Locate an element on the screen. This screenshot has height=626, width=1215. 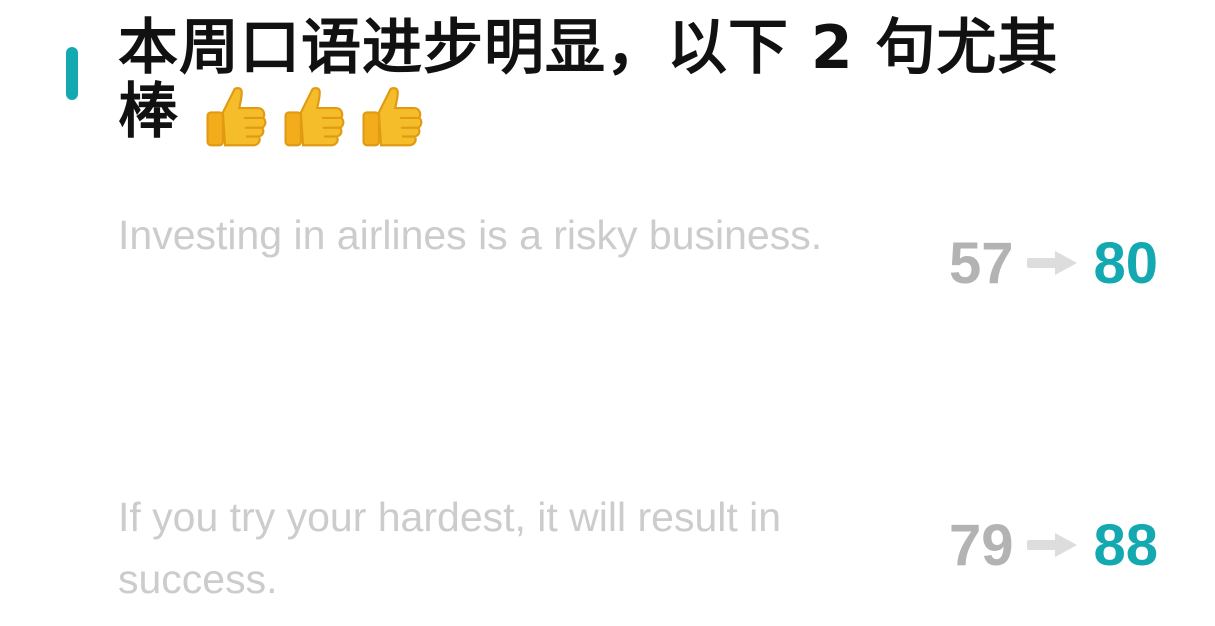
thumbs-group is located at coordinates (318, 119).